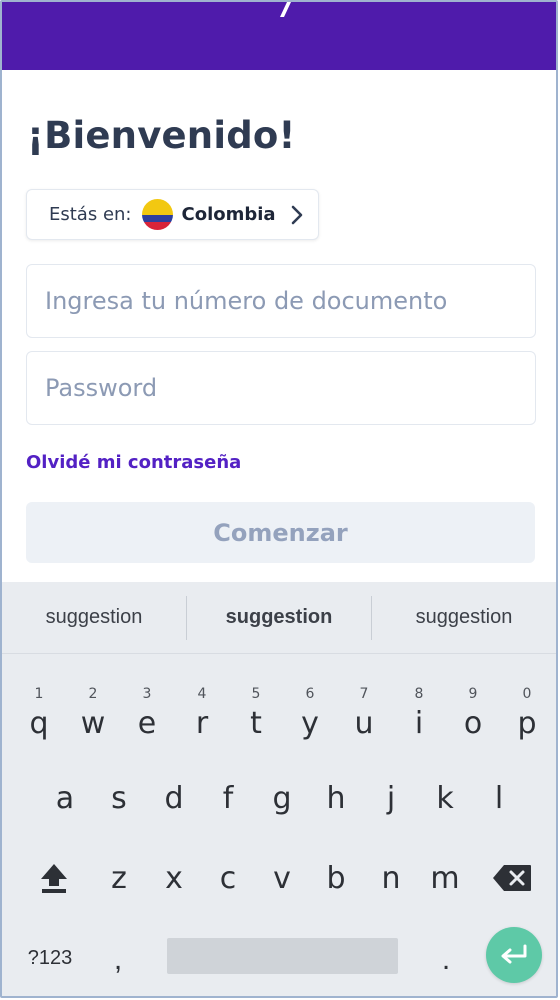 Image resolution: width=560 pixels, height=1000 pixels. I want to click on key-k: k, so click(445, 798).